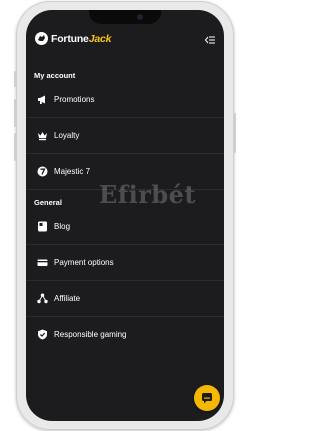 This screenshot has width=320, height=431. I want to click on menu-label-loyalty: Loyalty, so click(67, 135).